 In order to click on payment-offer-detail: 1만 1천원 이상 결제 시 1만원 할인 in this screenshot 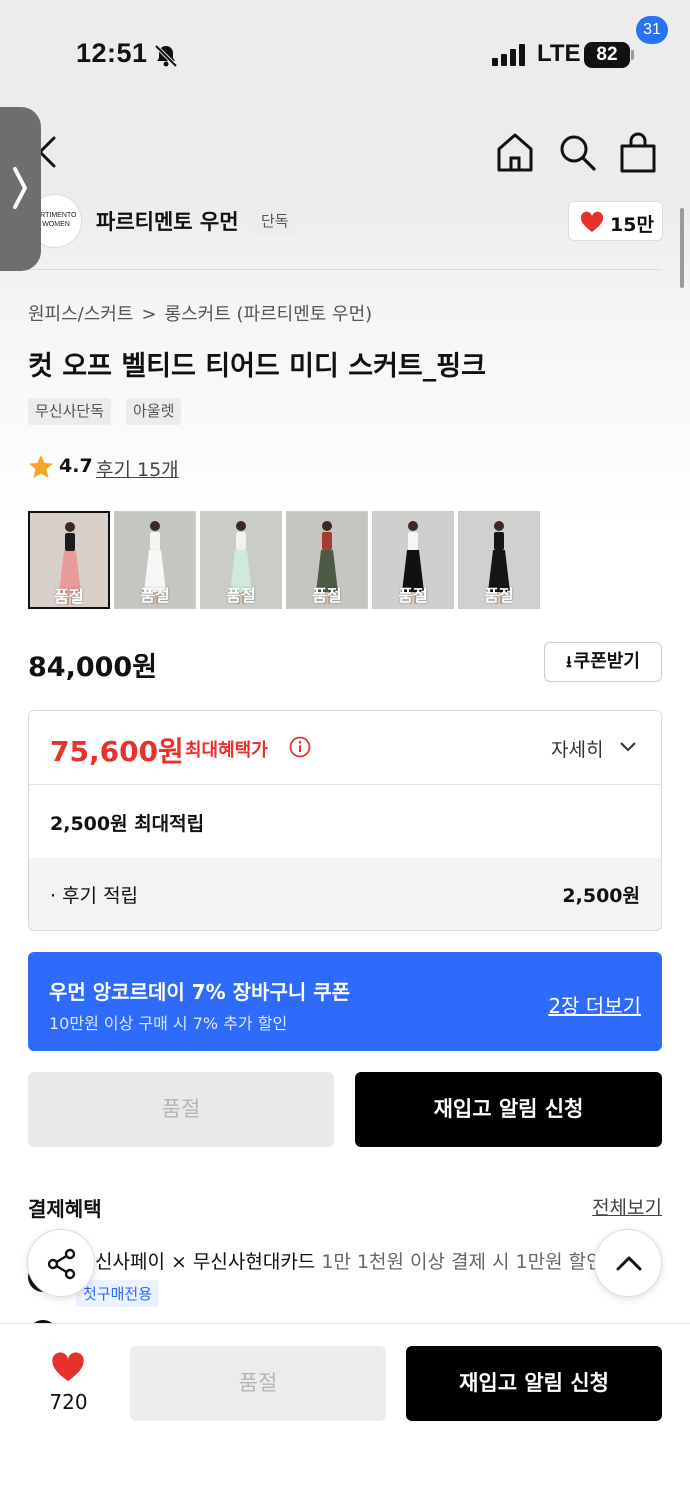, I will do `click(459, 1262)`.